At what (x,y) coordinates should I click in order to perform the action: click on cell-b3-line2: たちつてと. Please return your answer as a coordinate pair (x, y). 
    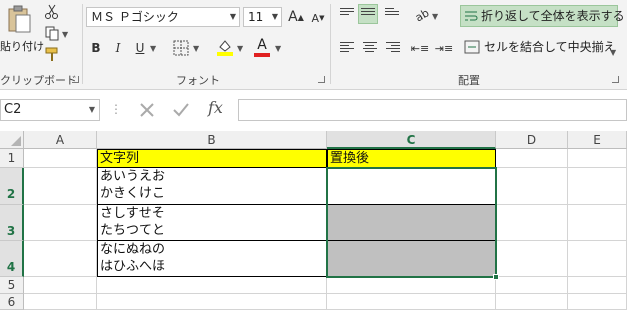
    Looking at the image, I should click on (133, 230).